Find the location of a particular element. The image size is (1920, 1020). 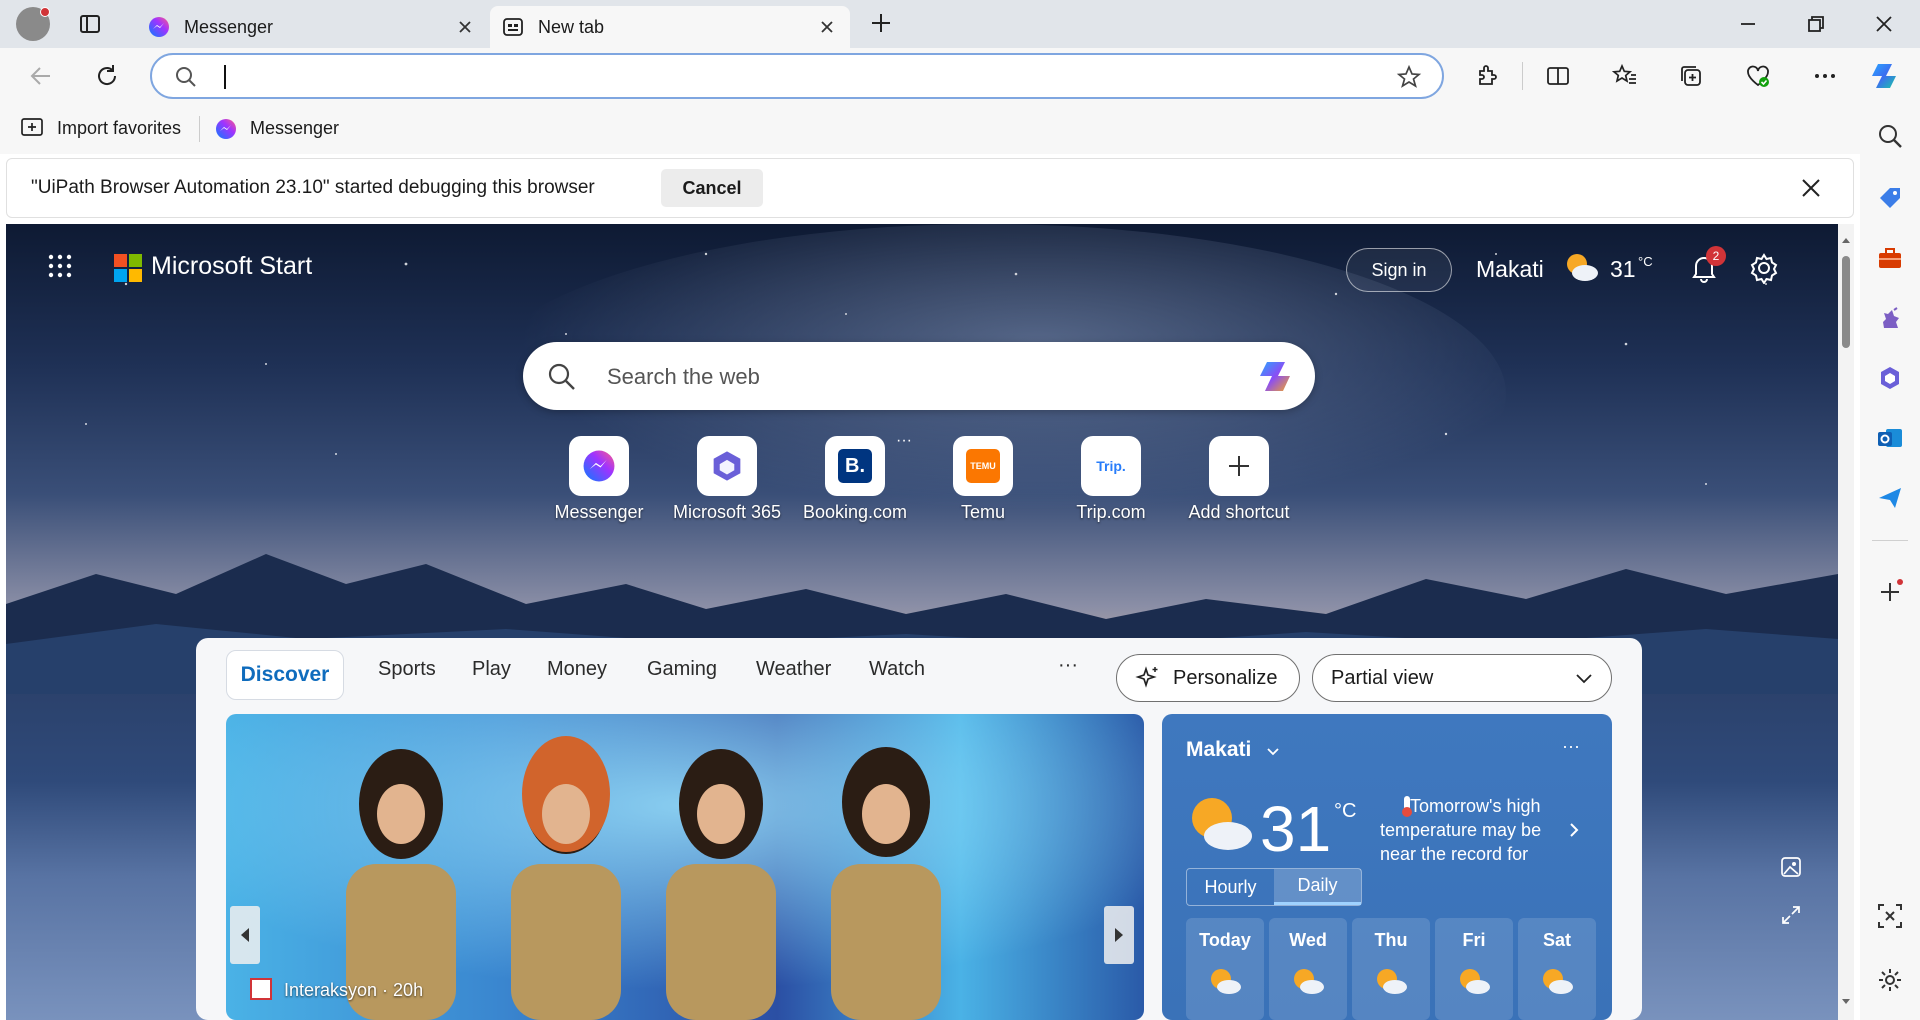

tab-gaming: Gaming is located at coordinates (682, 669).